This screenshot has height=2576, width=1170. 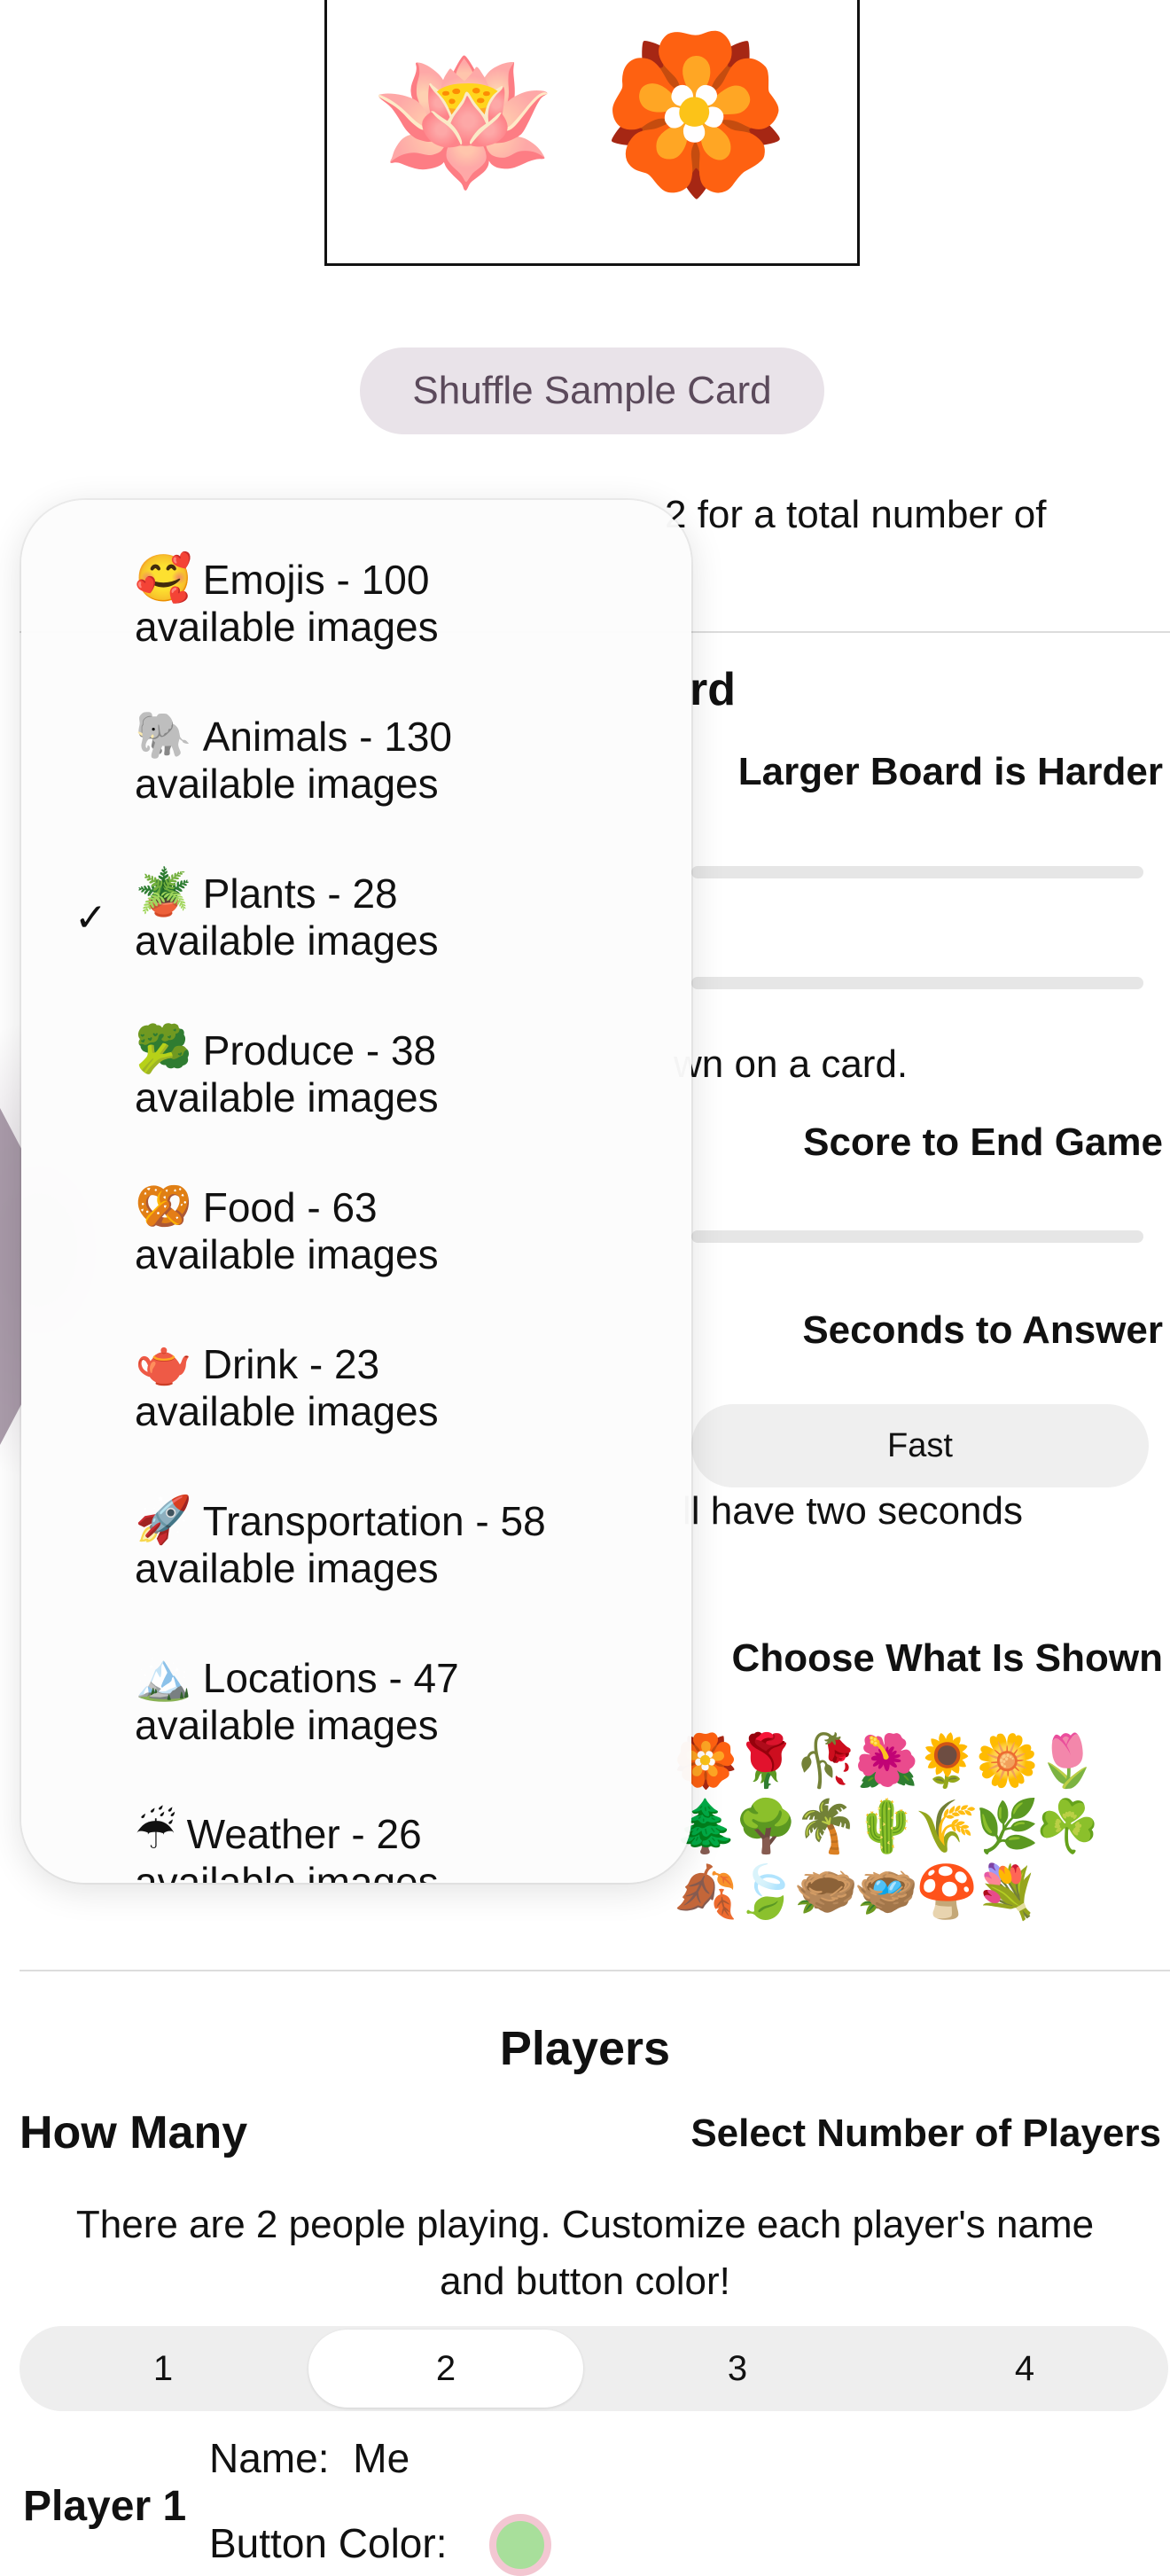 What do you see at coordinates (1067, 1826) in the screenshot?
I see `emoji-preview-item: ☘️` at bounding box center [1067, 1826].